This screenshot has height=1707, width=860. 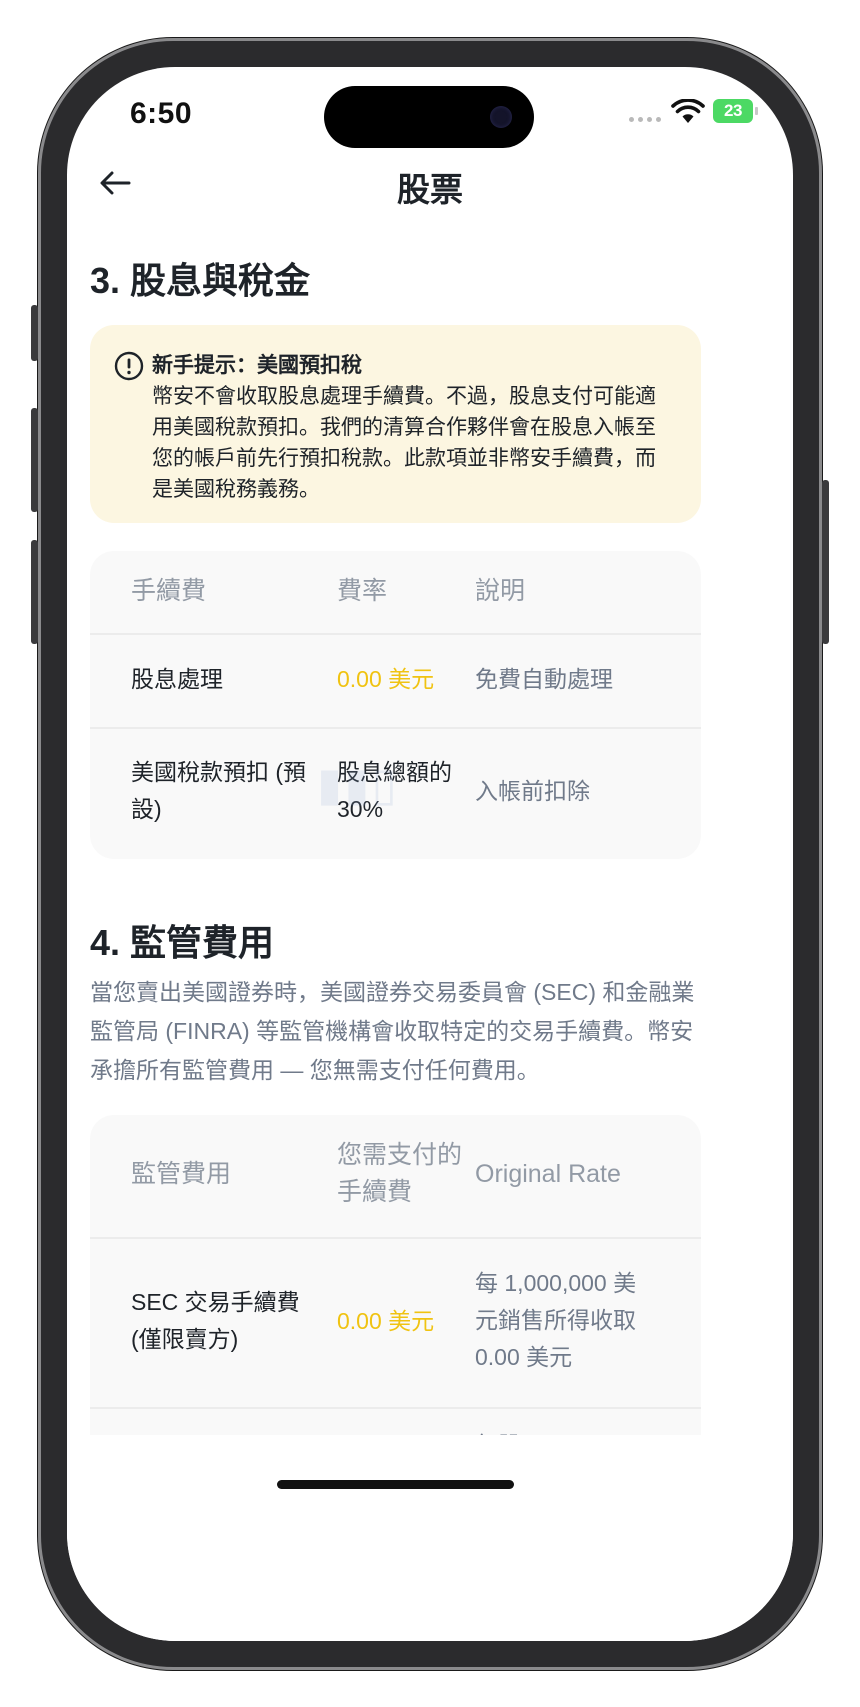 What do you see at coordinates (161, 113) in the screenshot?
I see `status-time: 6:50` at bounding box center [161, 113].